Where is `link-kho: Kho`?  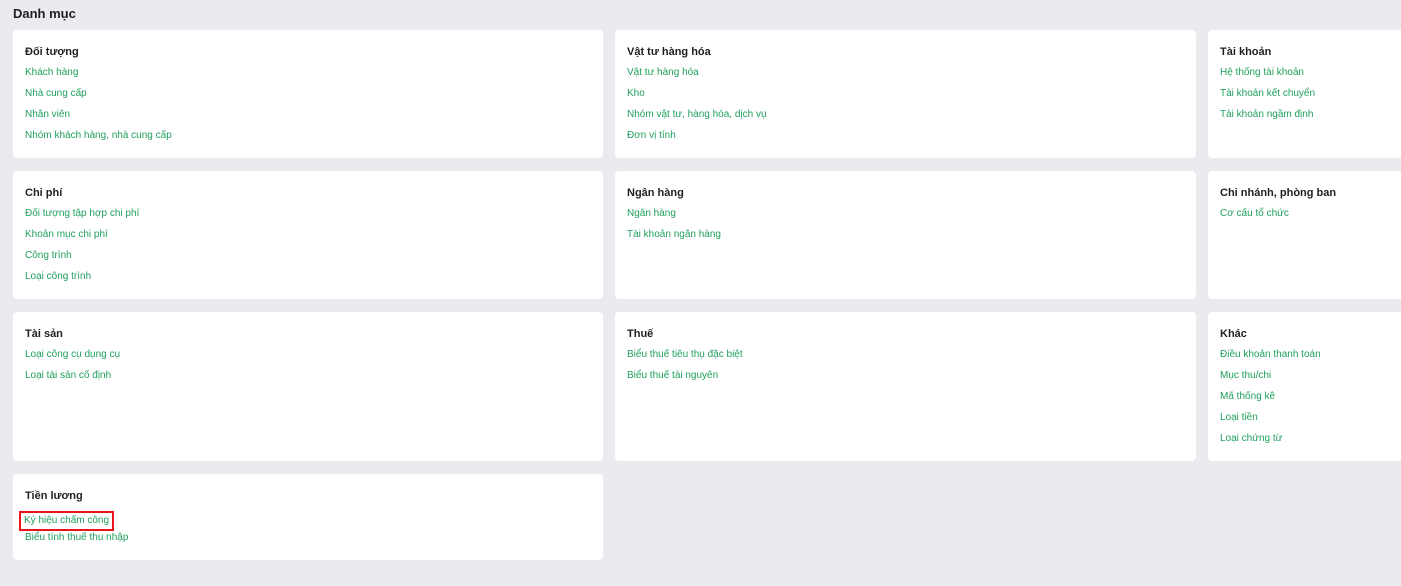
link-kho: Kho is located at coordinates (905, 94).